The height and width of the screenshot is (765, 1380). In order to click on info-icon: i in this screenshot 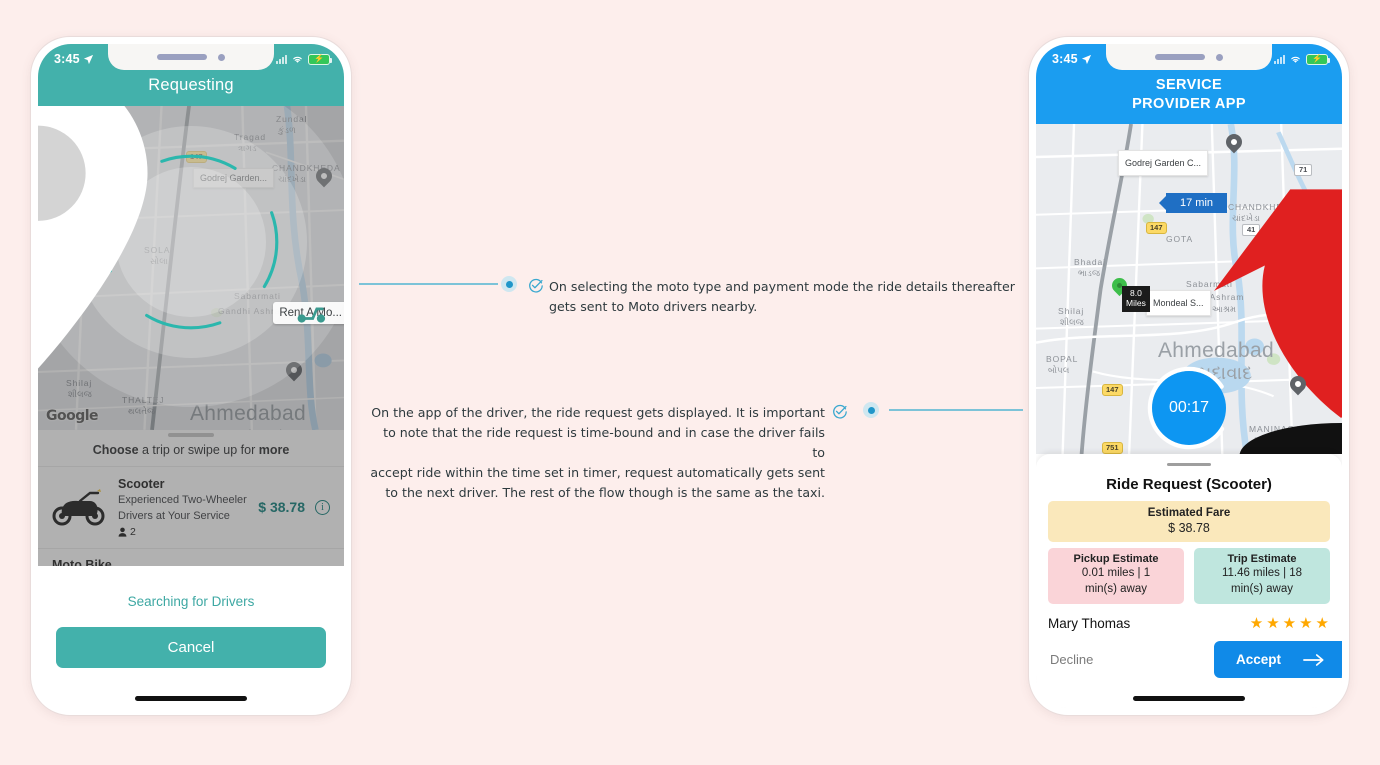, I will do `click(322, 507)`.